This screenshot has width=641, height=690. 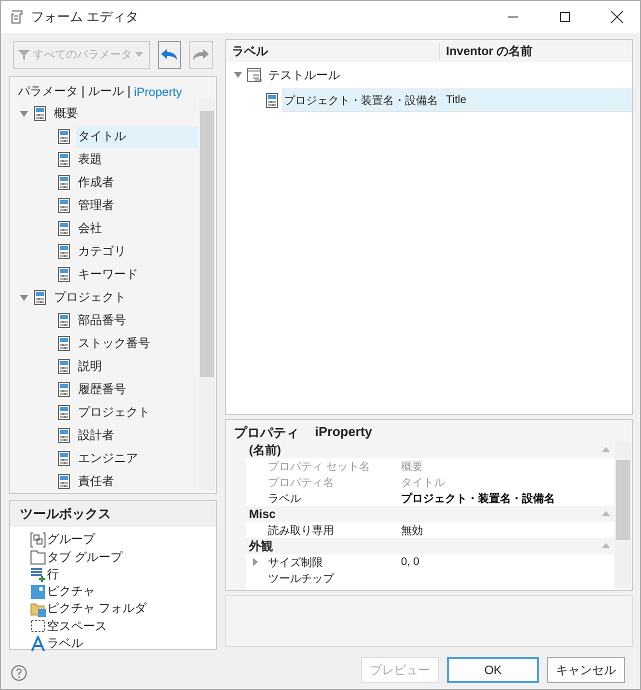 What do you see at coordinates (65, 643) in the screenshot?
I see `toolbox-item: ラベル` at bounding box center [65, 643].